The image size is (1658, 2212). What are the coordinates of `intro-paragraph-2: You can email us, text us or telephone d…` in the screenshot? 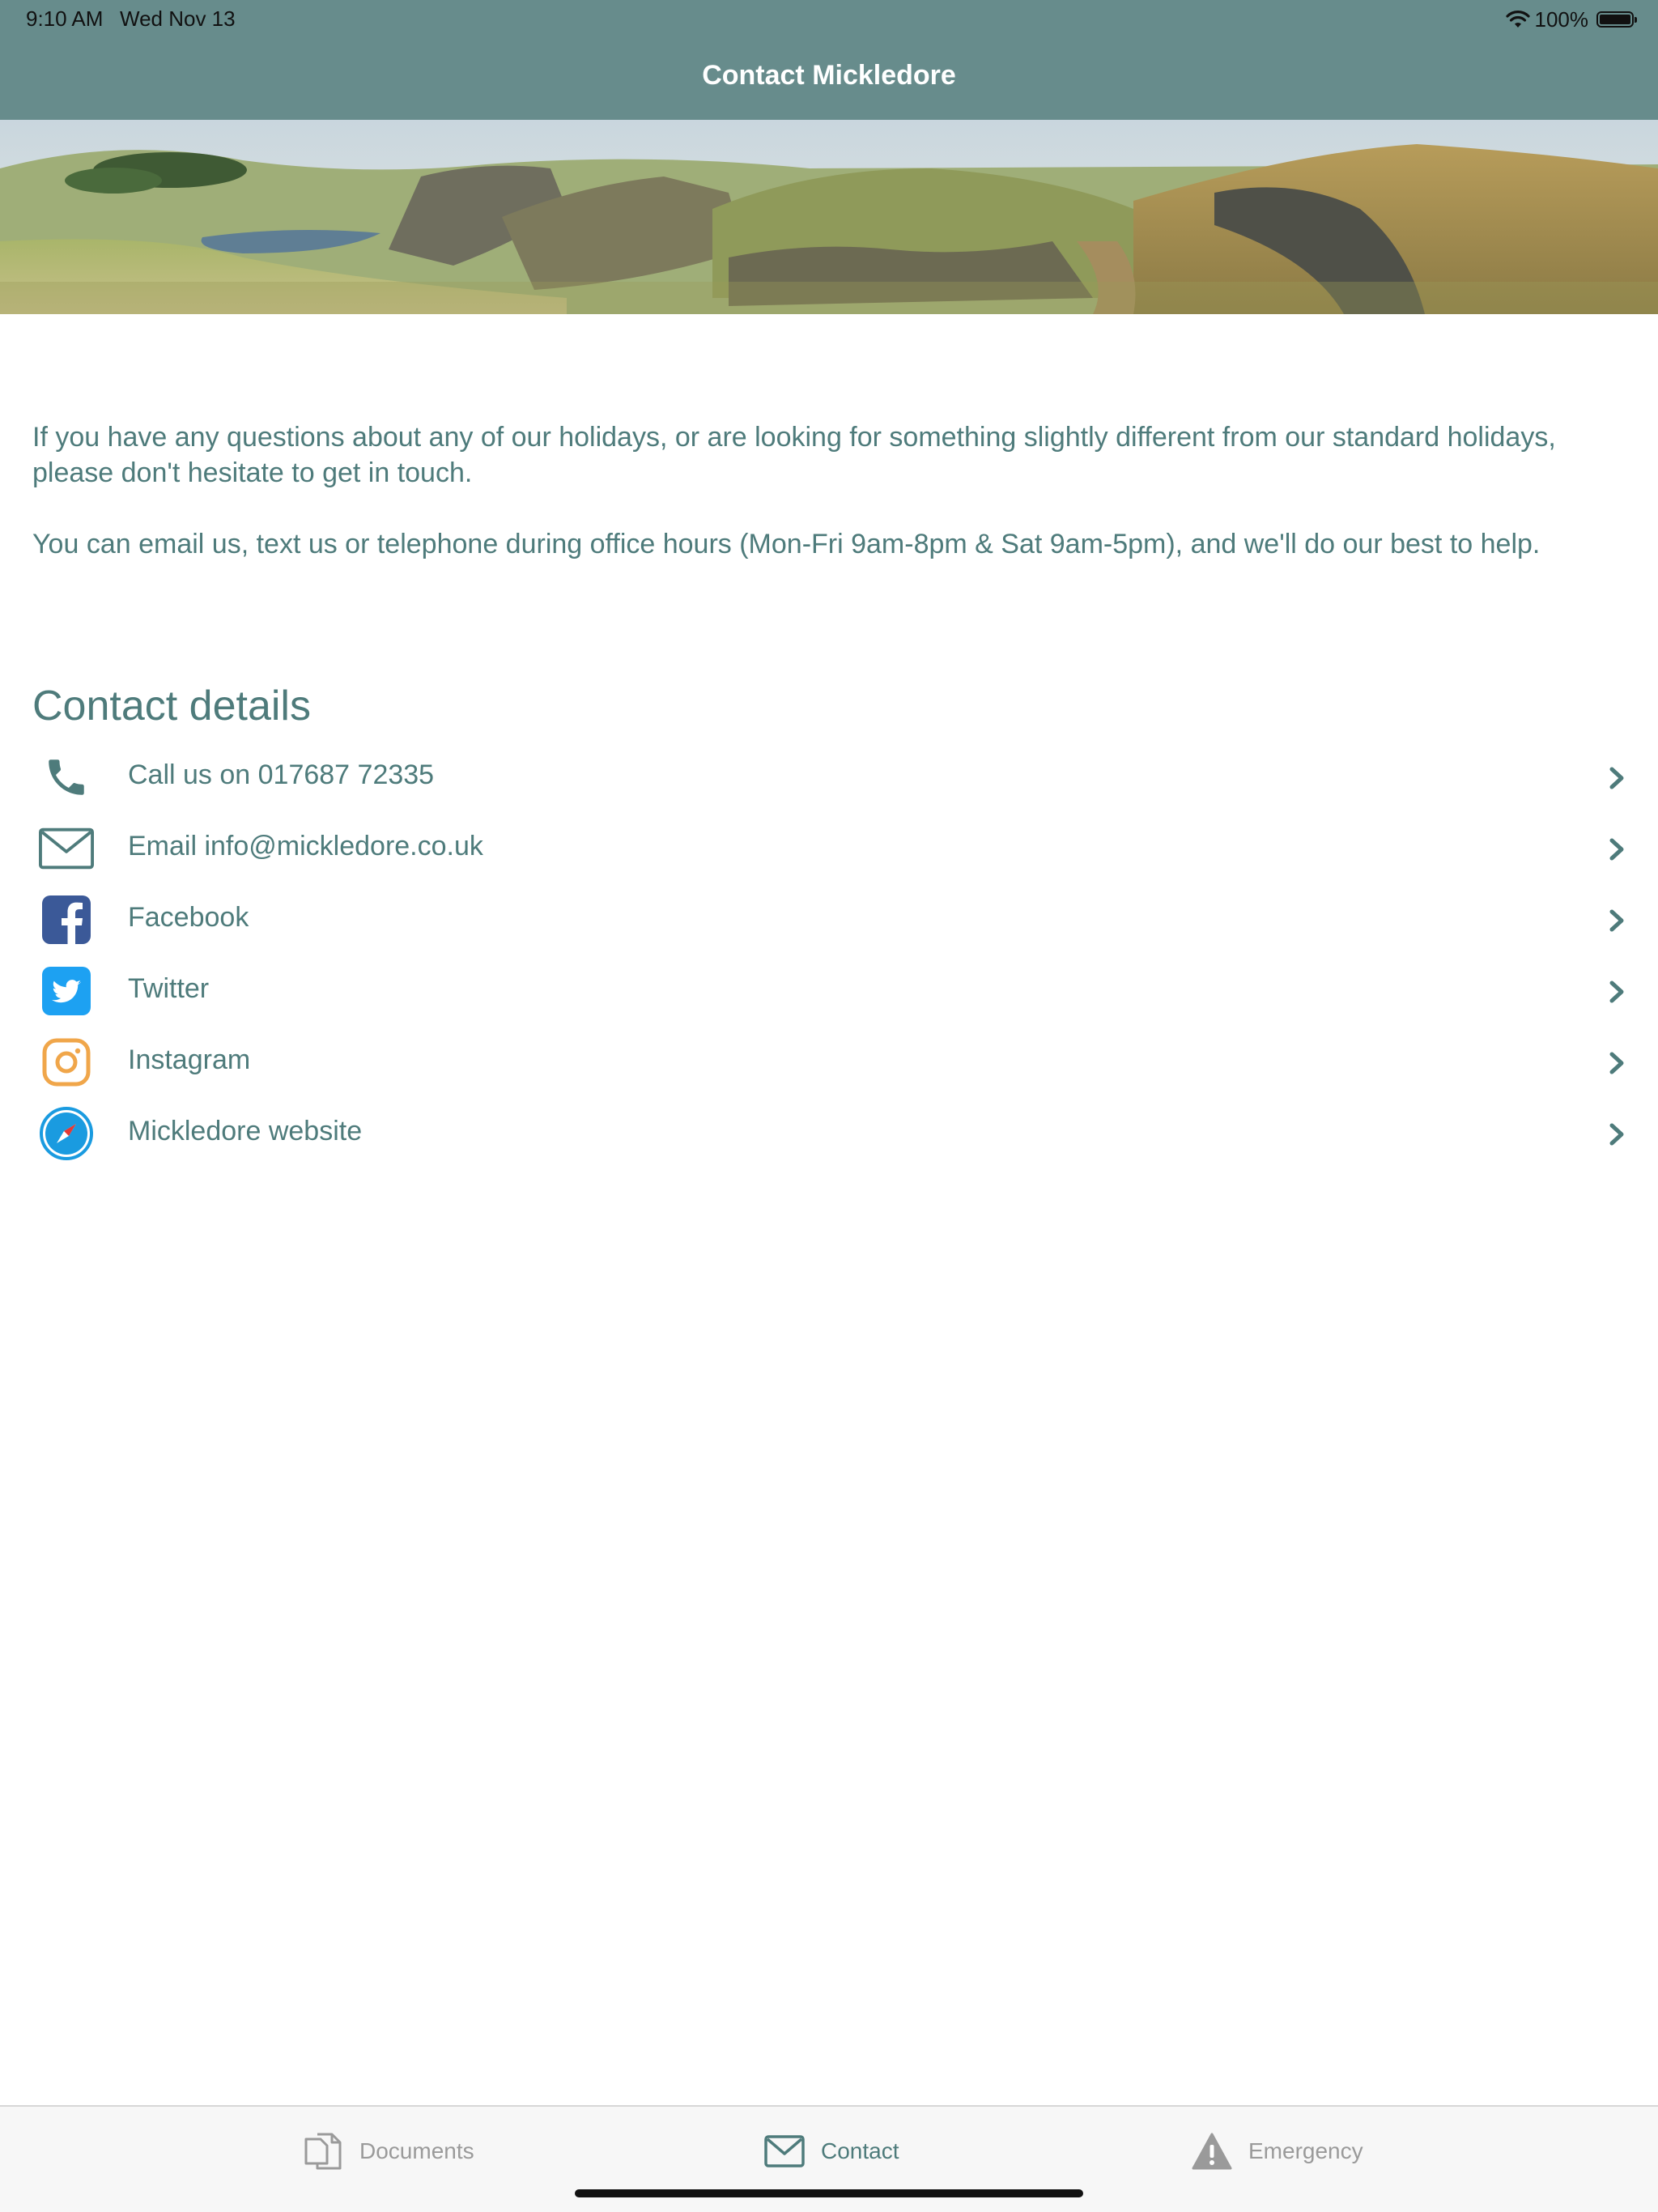 It's located at (786, 544).